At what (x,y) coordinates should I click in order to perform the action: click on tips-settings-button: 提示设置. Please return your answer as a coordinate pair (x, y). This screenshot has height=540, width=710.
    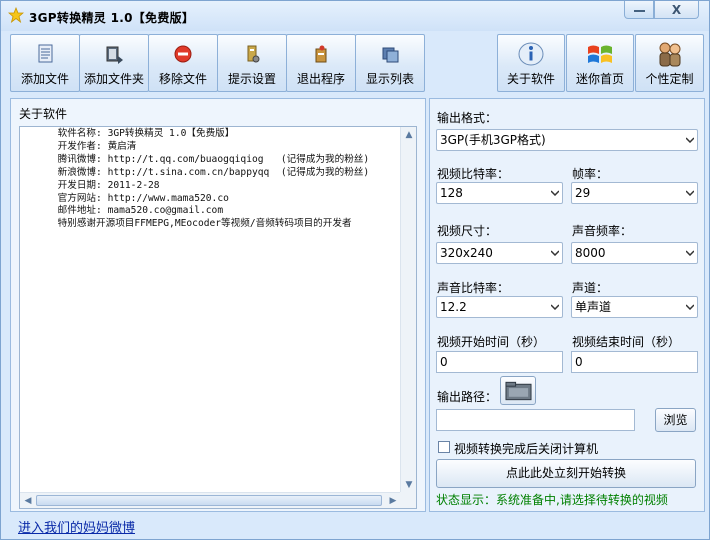
    Looking at the image, I should click on (252, 63).